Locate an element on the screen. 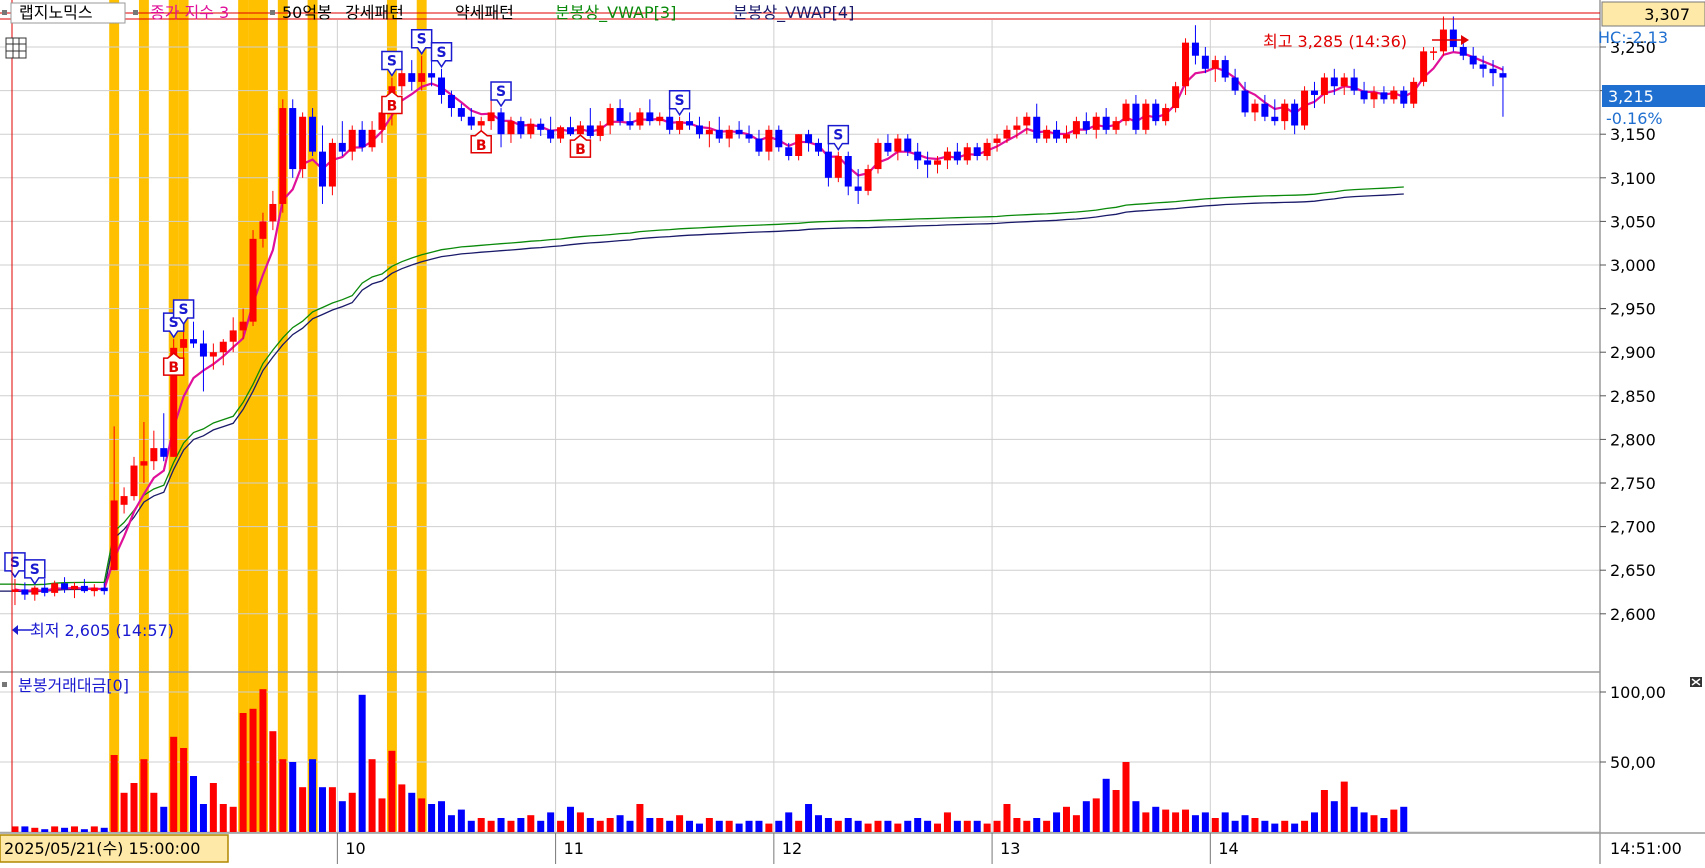 Image resolution: width=1705 pixels, height=868 pixels. table-icon is located at coordinates (16, 48).